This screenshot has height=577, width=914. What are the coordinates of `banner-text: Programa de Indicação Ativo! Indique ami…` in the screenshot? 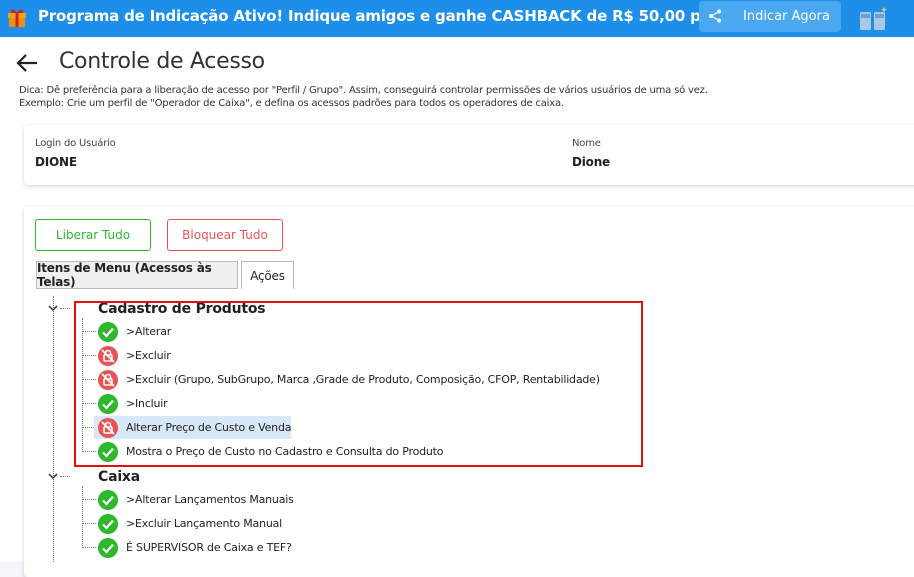 It's located at (413, 16).